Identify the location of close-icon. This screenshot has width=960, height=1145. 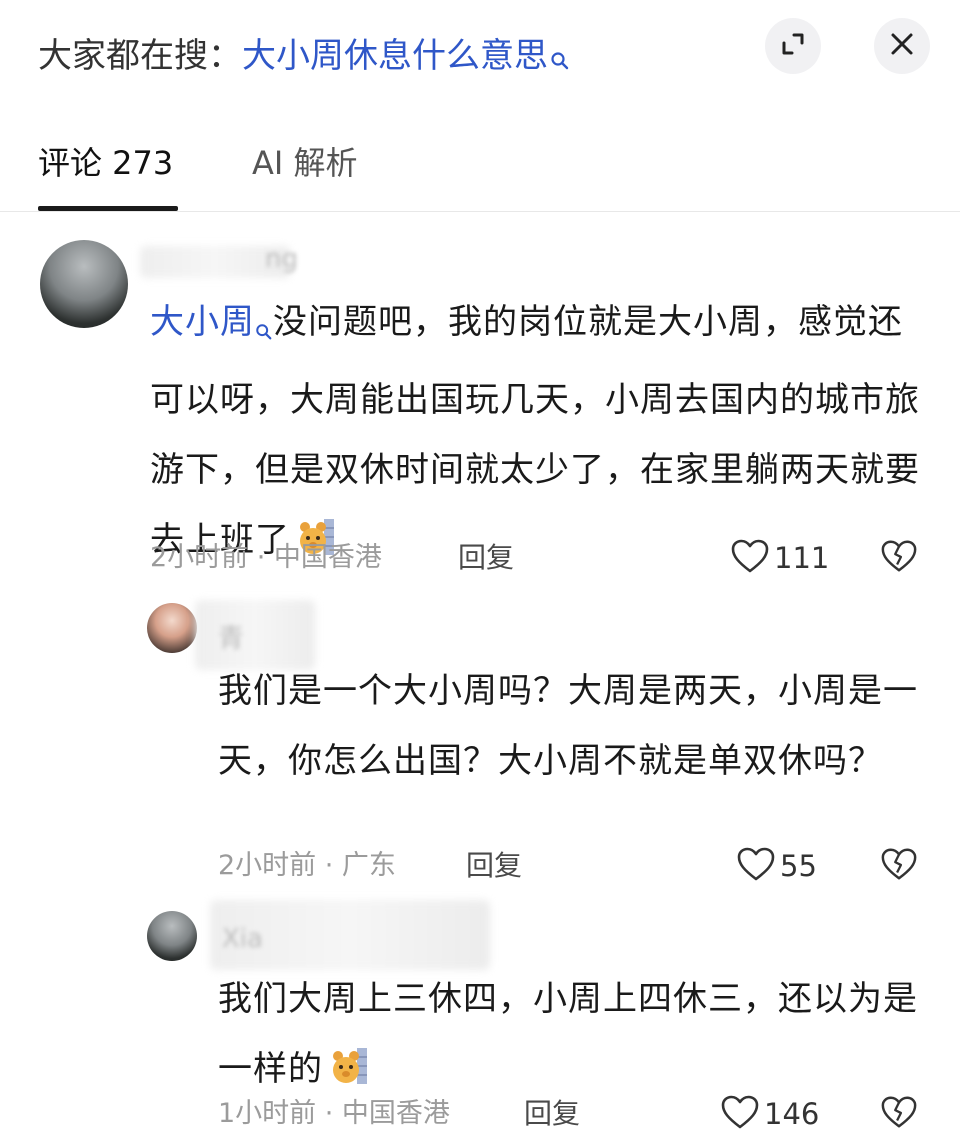
(902, 46).